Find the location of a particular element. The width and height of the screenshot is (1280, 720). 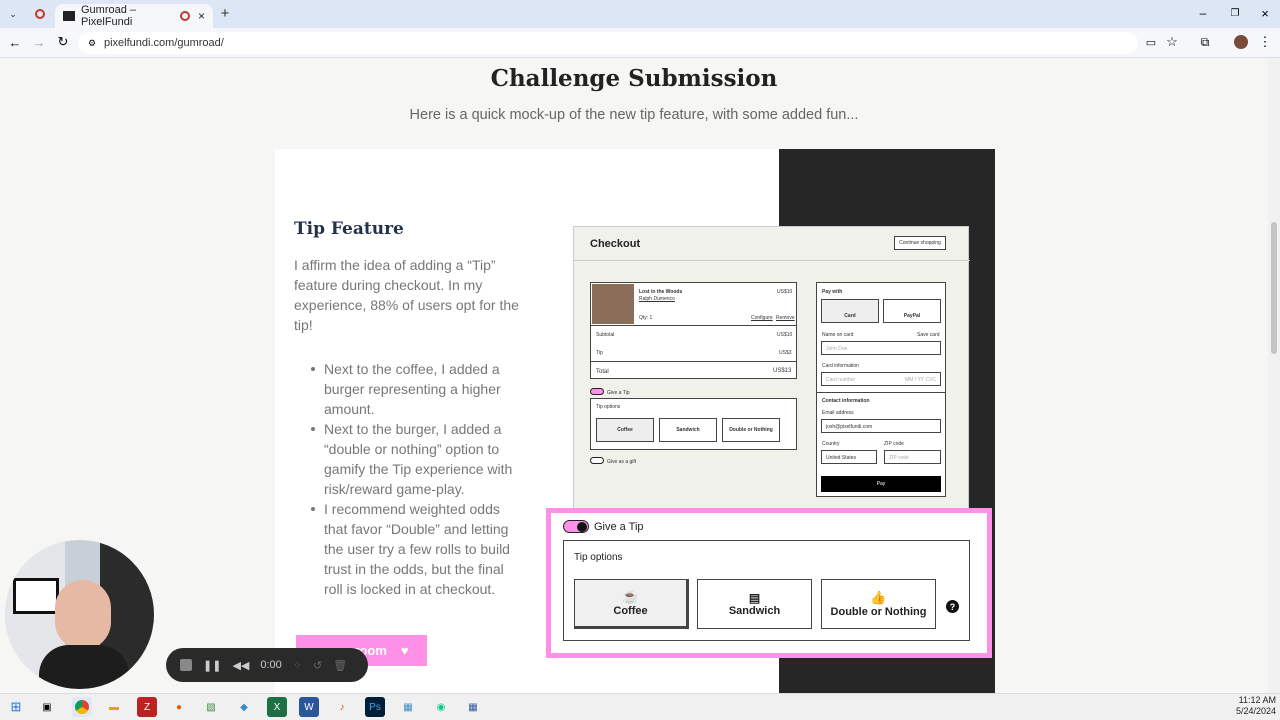

mini-coffee-option: Coffee is located at coordinates (625, 430).